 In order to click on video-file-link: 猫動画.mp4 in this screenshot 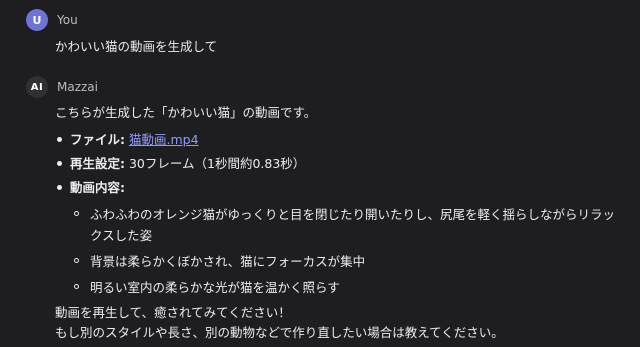, I will do `click(164, 139)`.